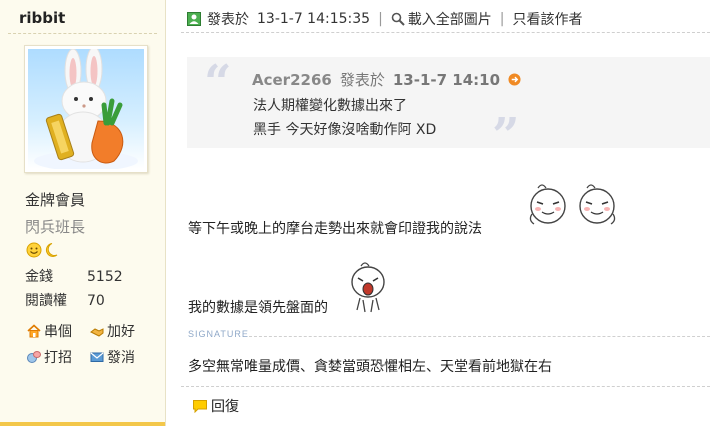 The height and width of the screenshot is (426, 713). I want to click on greet-label: 打招, so click(58, 358).